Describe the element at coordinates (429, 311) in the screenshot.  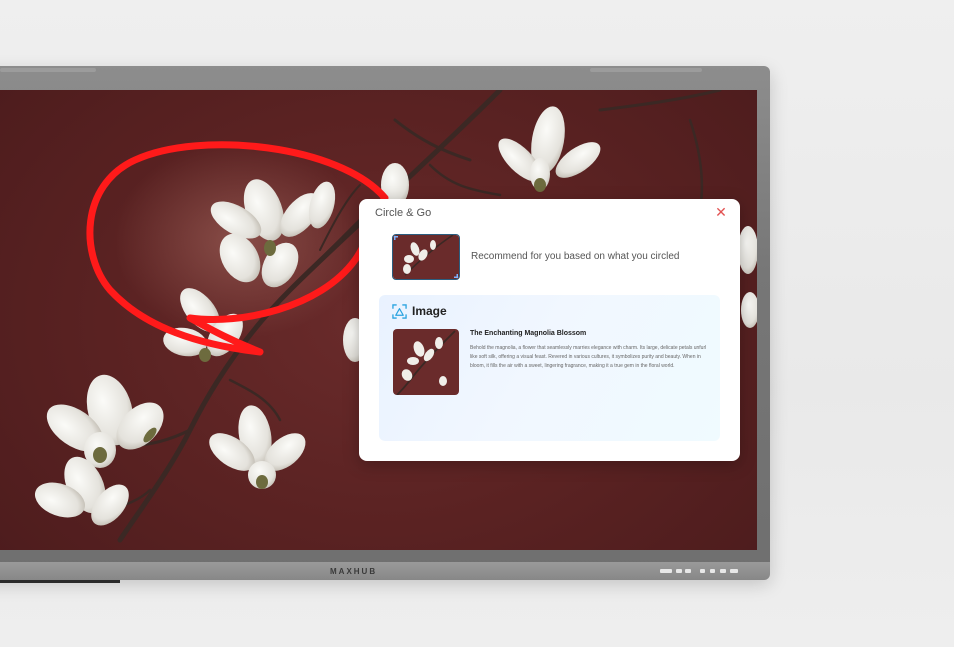
I see `section-title: Image` at that location.